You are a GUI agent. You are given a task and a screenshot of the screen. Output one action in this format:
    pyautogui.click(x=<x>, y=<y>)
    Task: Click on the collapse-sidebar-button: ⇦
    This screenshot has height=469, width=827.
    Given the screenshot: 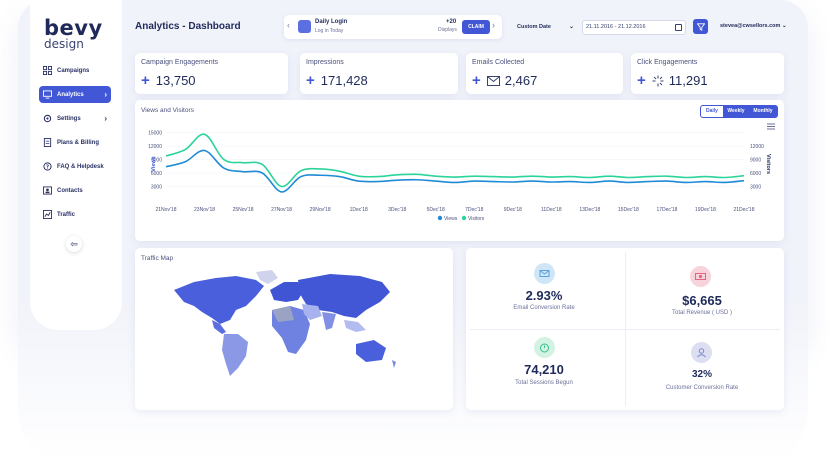 What is the action you would take?
    pyautogui.click(x=74, y=244)
    